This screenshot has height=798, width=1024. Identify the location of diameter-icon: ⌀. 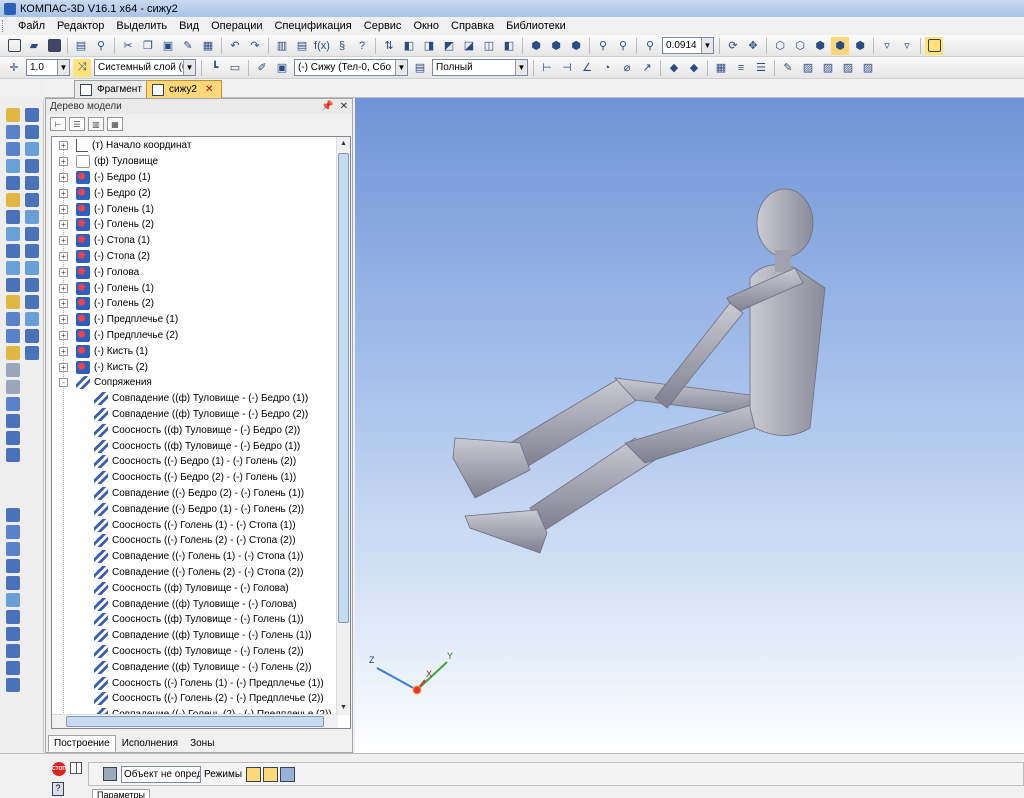
(627, 68).